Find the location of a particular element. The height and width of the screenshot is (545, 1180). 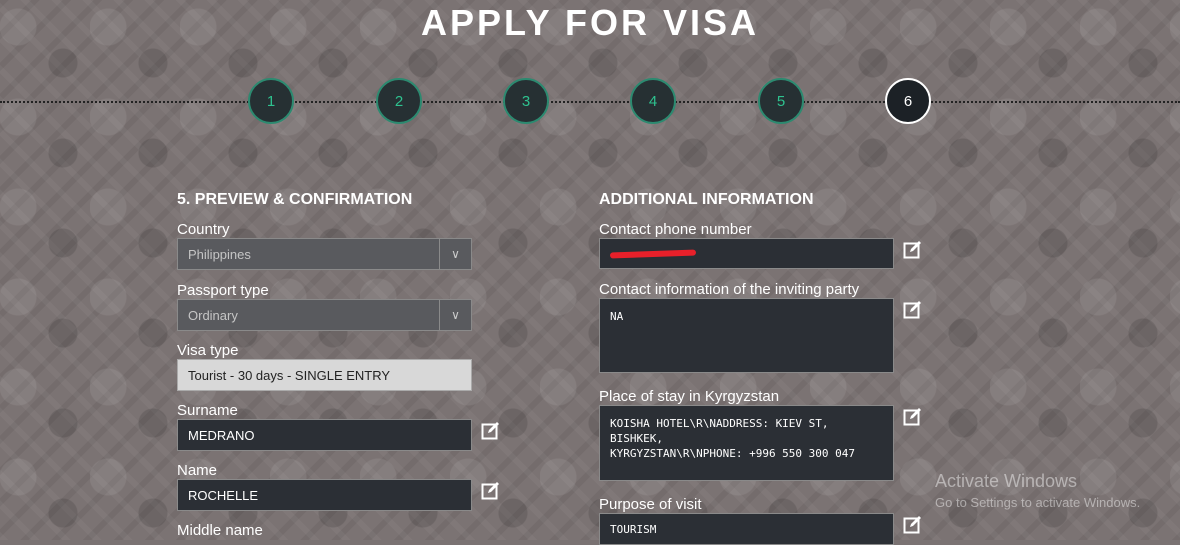

visa-type-label: Visa type is located at coordinates (208, 350).